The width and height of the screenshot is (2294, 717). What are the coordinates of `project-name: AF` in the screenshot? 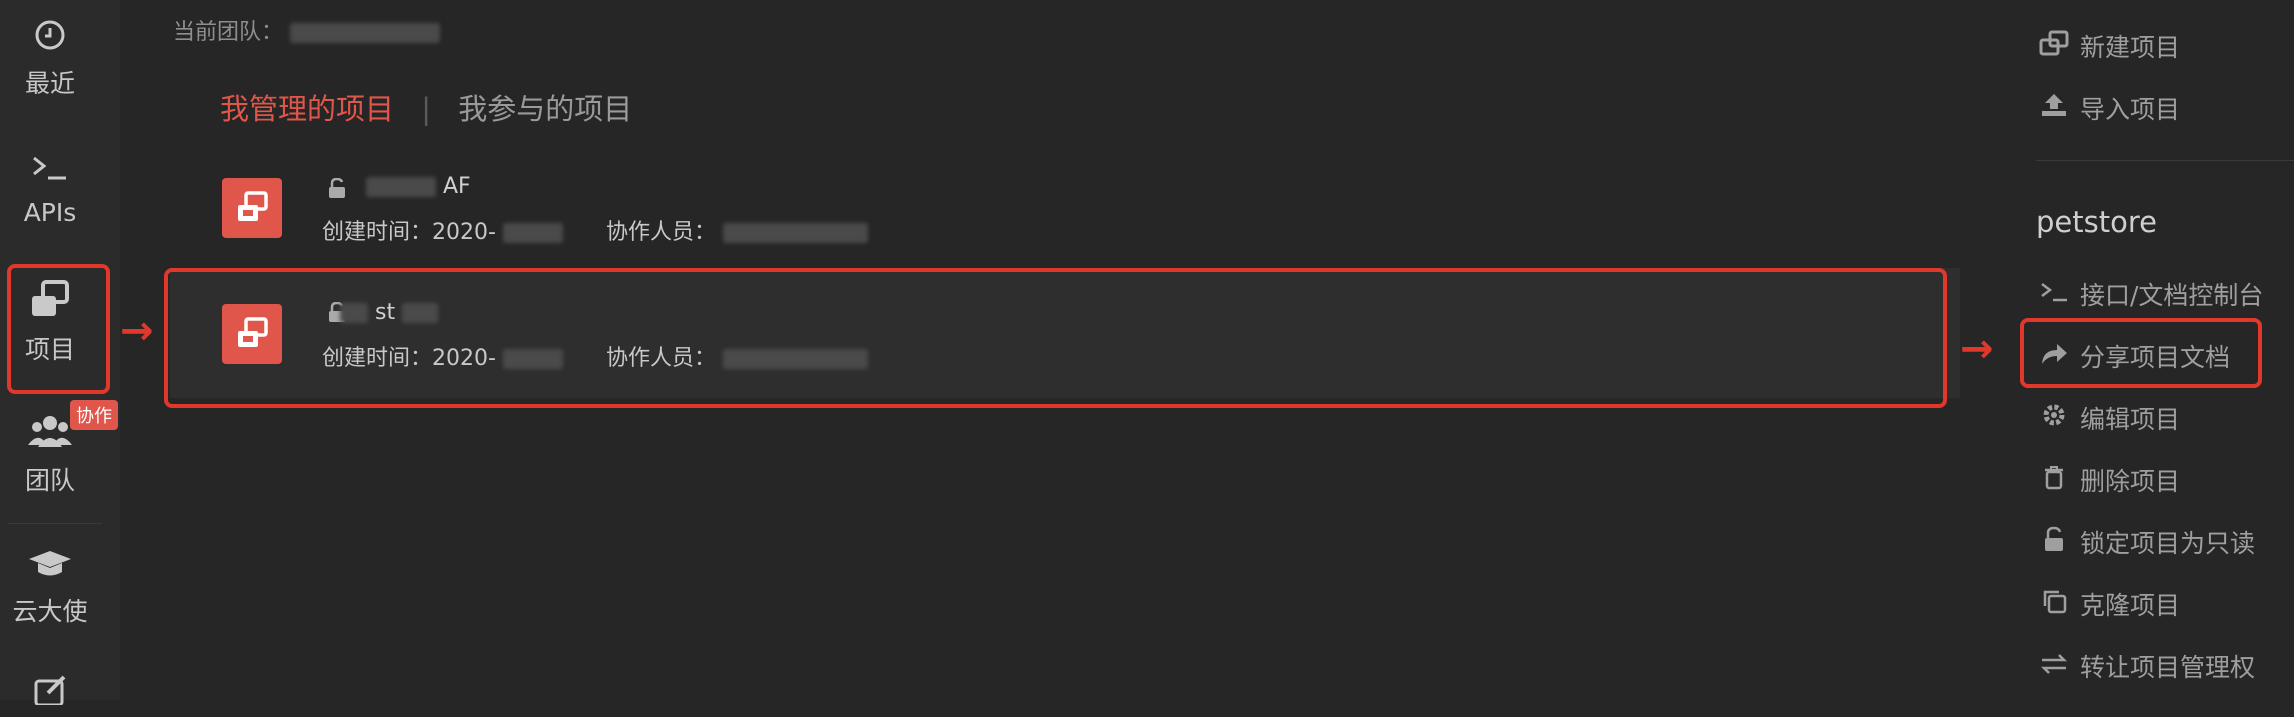 It's located at (418, 186).